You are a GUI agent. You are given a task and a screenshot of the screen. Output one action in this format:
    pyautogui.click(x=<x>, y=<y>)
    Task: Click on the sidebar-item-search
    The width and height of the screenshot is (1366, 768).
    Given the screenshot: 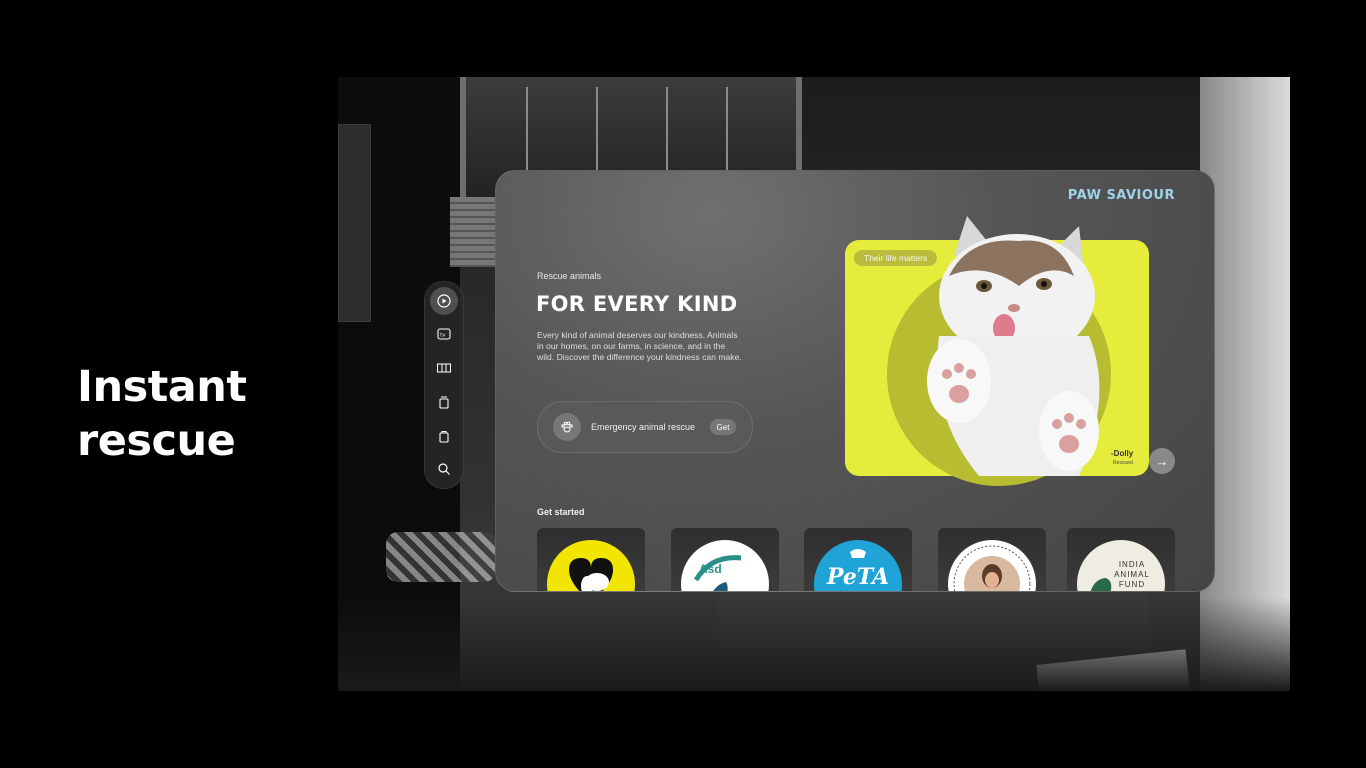 What is the action you would take?
    pyautogui.click(x=444, y=469)
    